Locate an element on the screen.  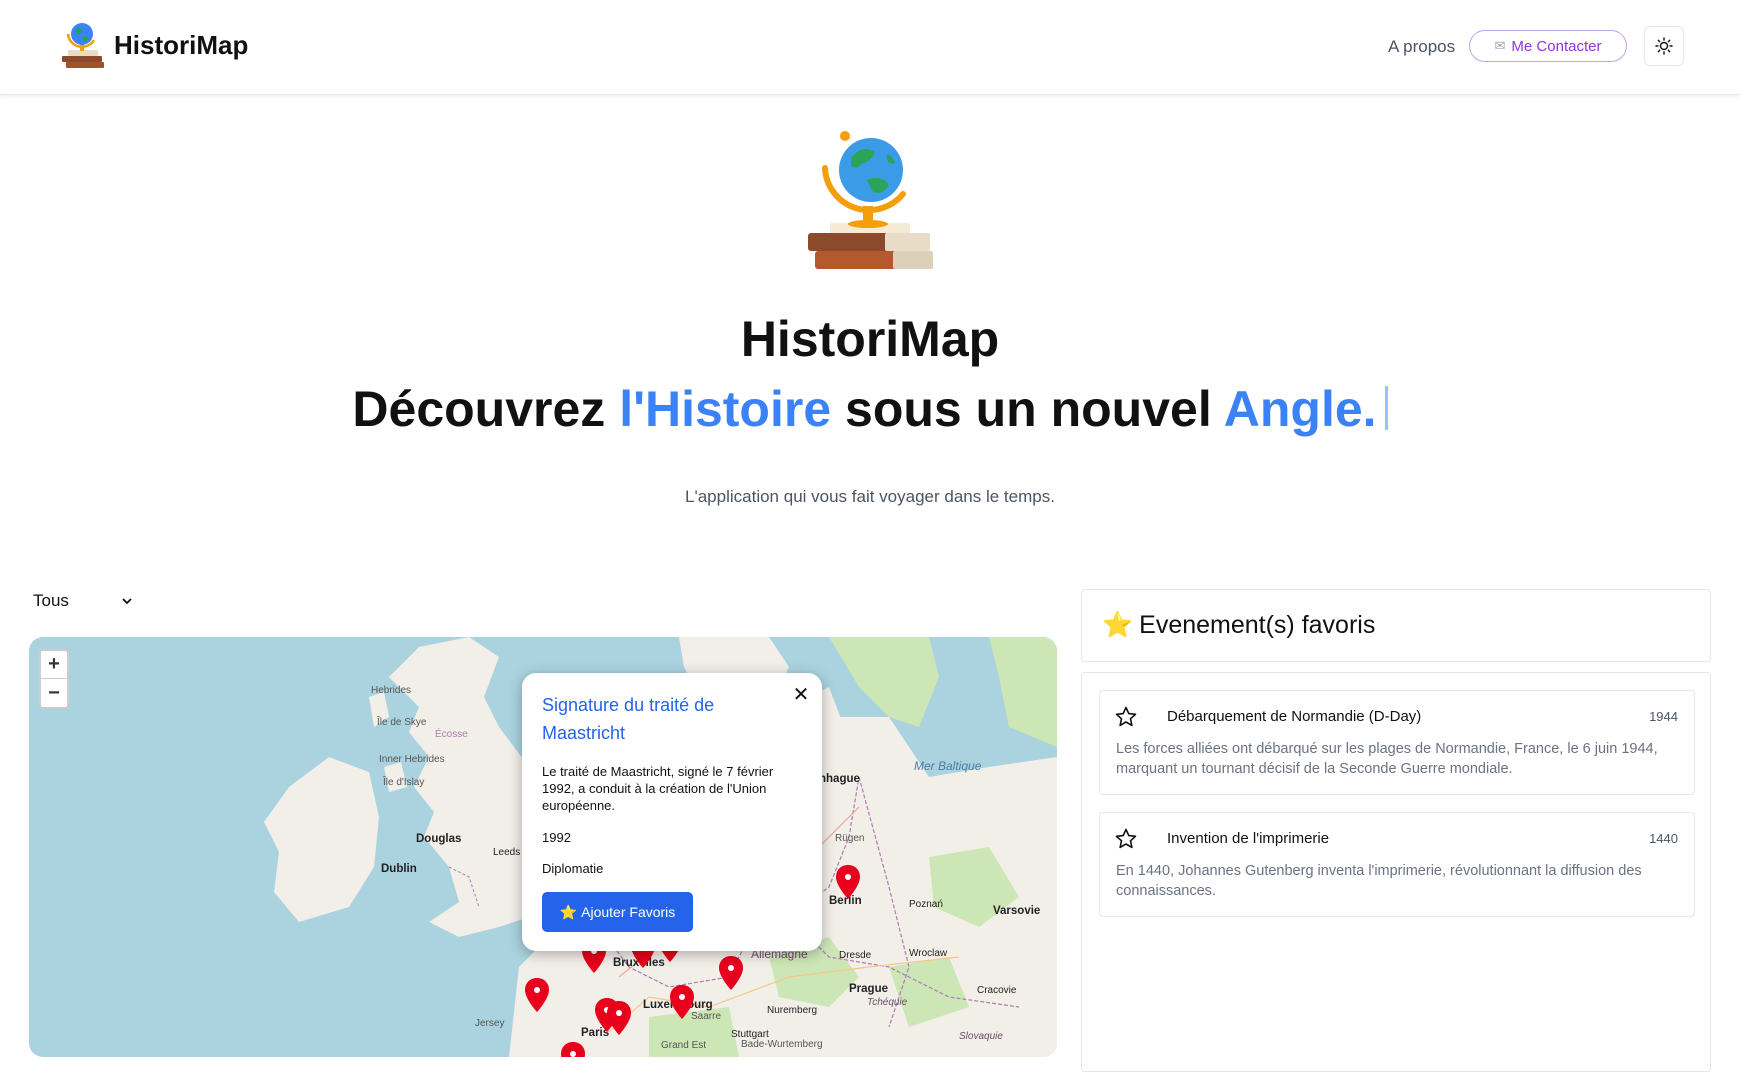
map-label-ile-d-islay: Île d'Islay is located at coordinates (404, 782).